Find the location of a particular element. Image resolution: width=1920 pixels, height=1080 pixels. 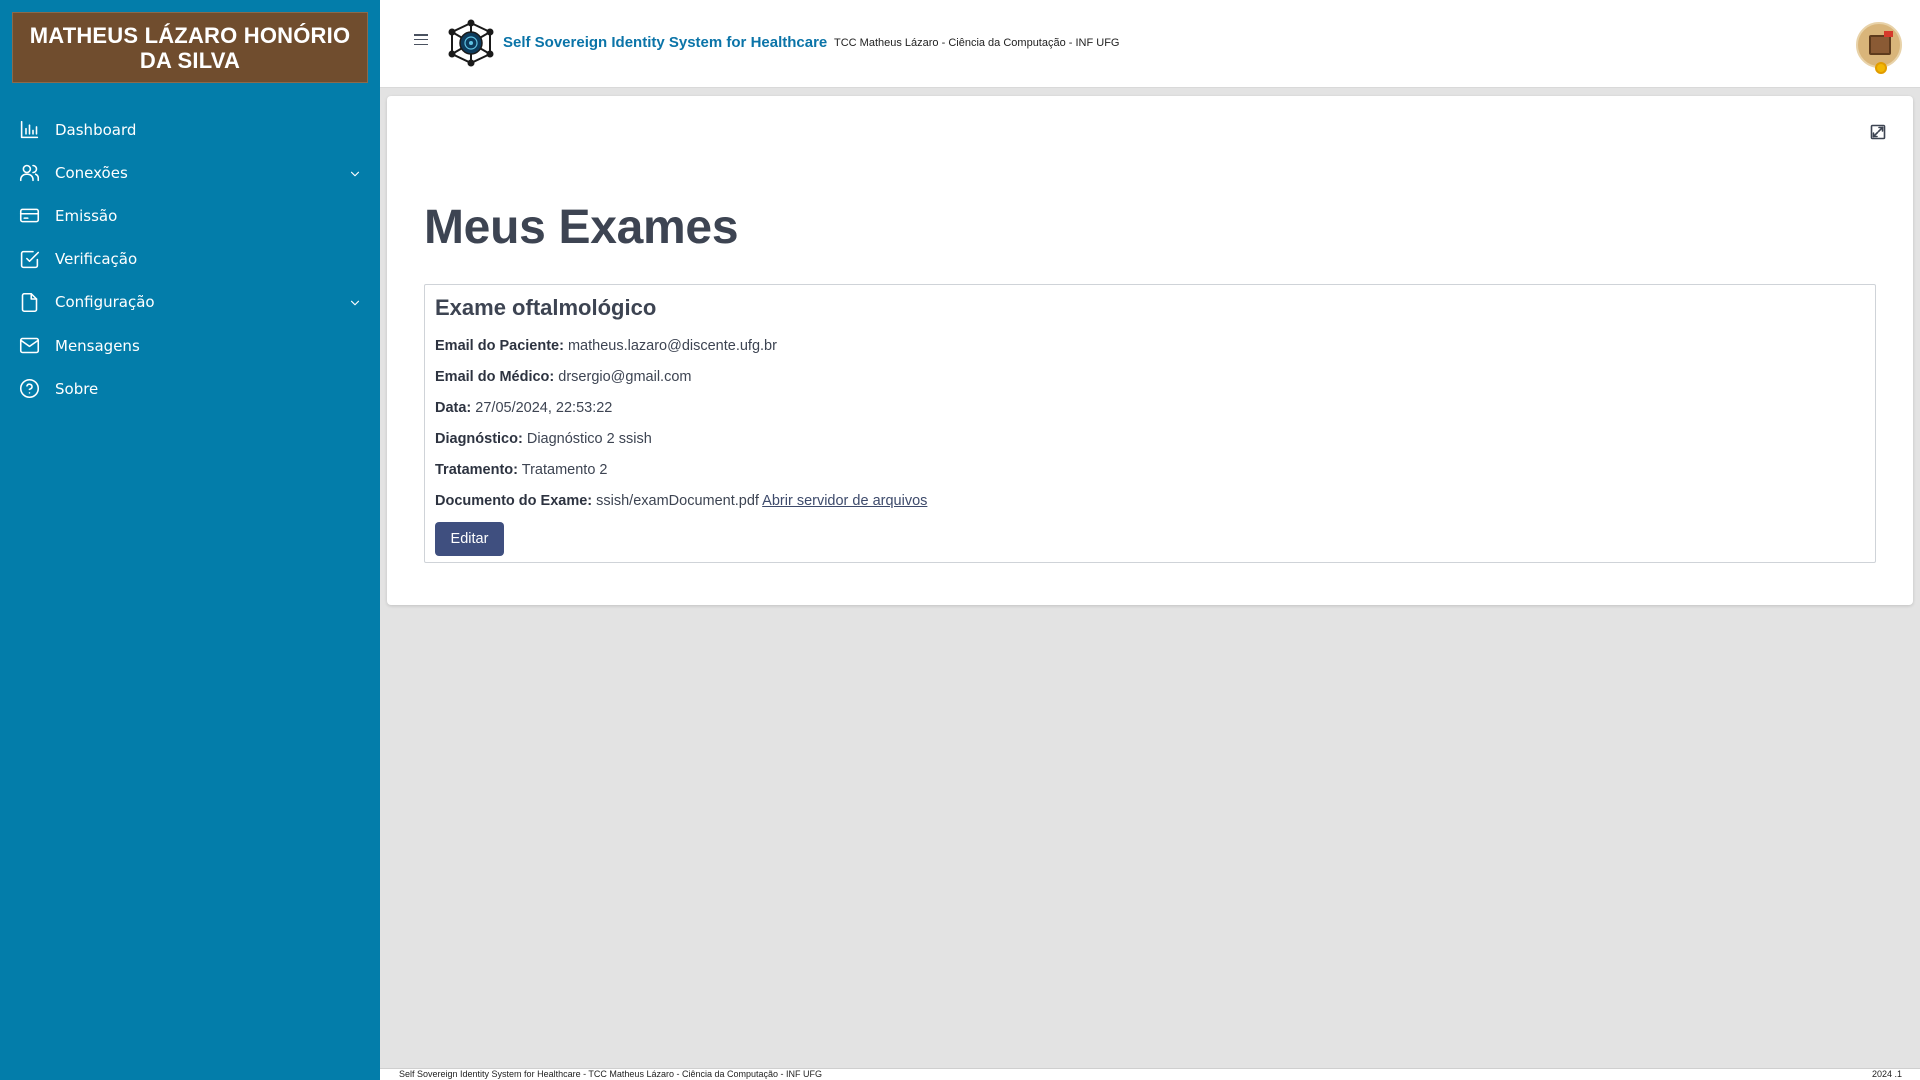

check-square-icon is located at coordinates (29, 259).